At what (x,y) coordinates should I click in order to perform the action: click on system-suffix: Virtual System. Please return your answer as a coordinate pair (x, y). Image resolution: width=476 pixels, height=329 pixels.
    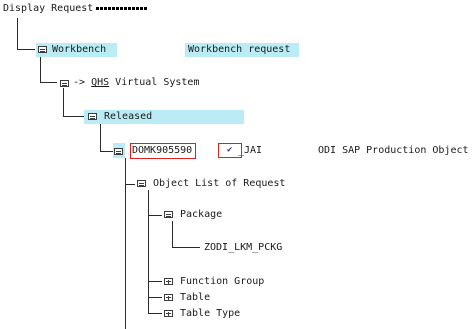
    Looking at the image, I should click on (157, 82).